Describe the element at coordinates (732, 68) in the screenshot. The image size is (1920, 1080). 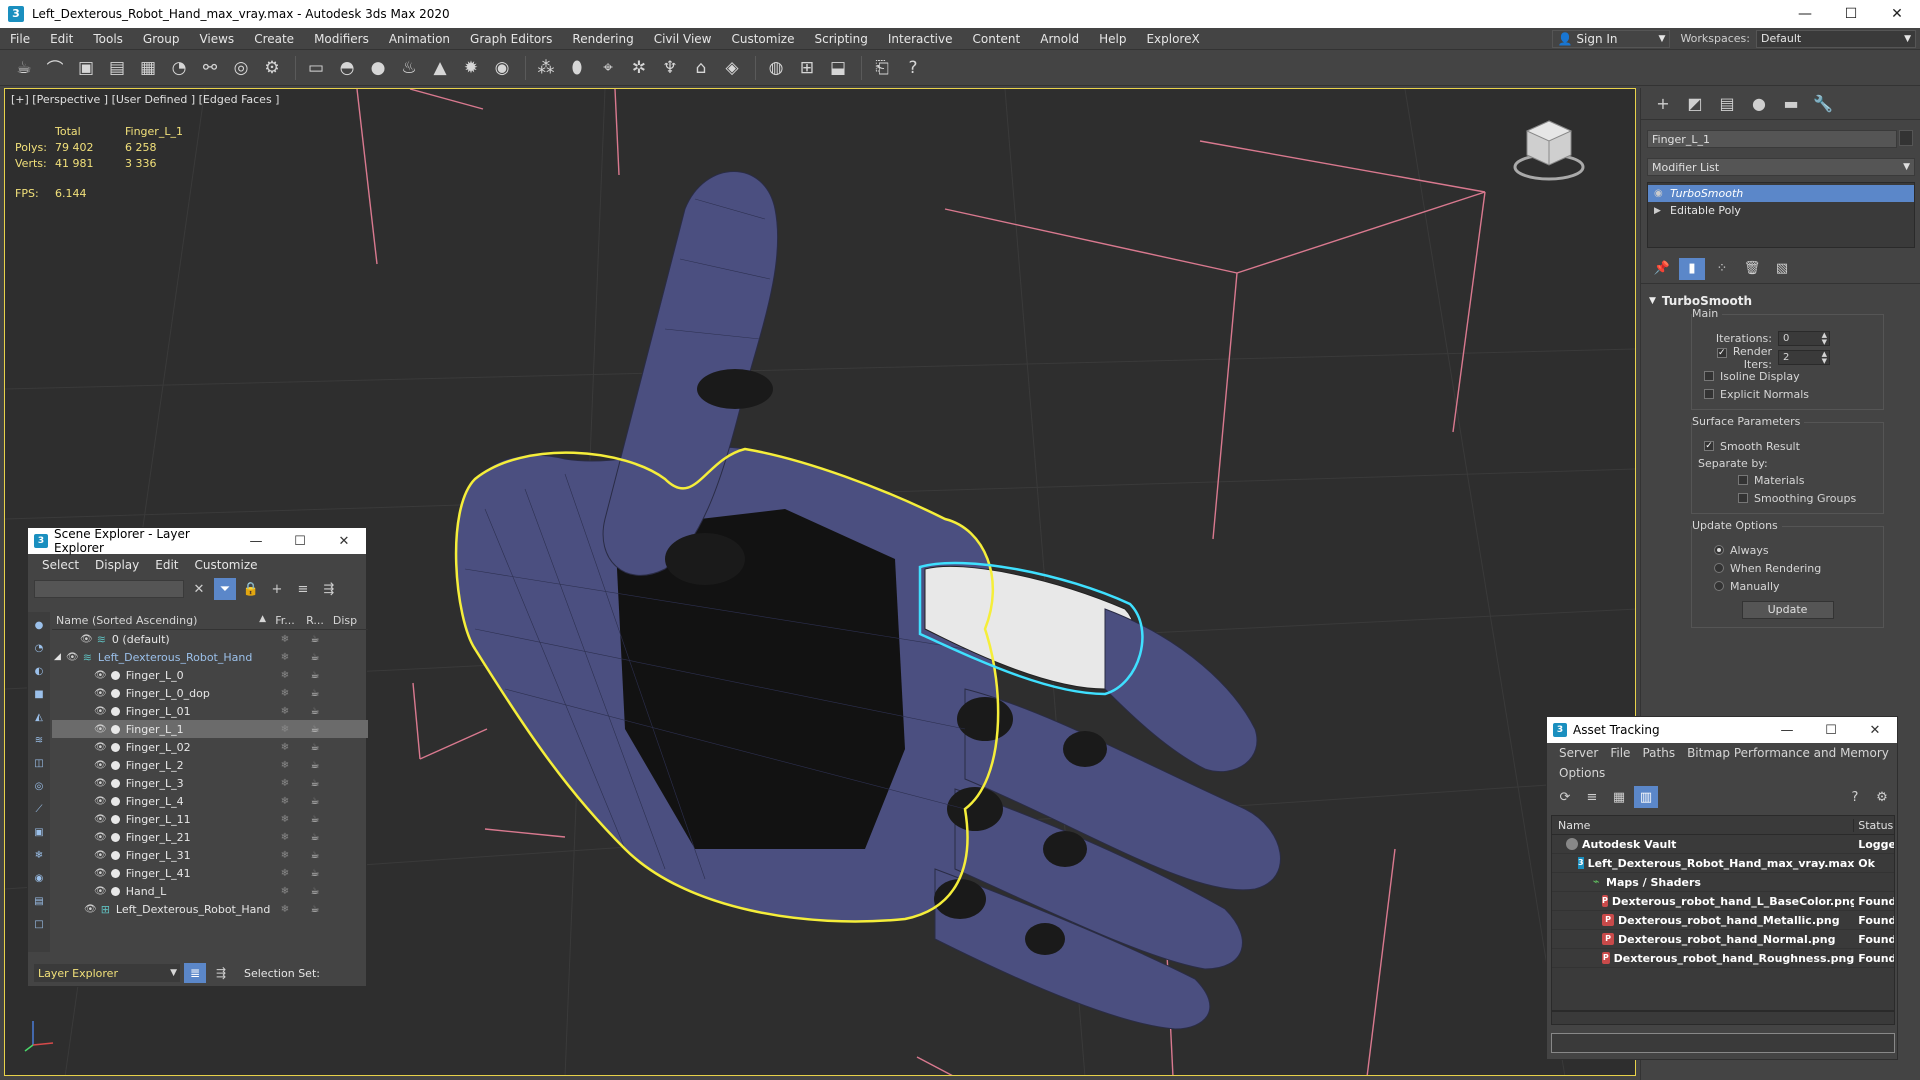
I see `fog-icon: ◈` at that location.